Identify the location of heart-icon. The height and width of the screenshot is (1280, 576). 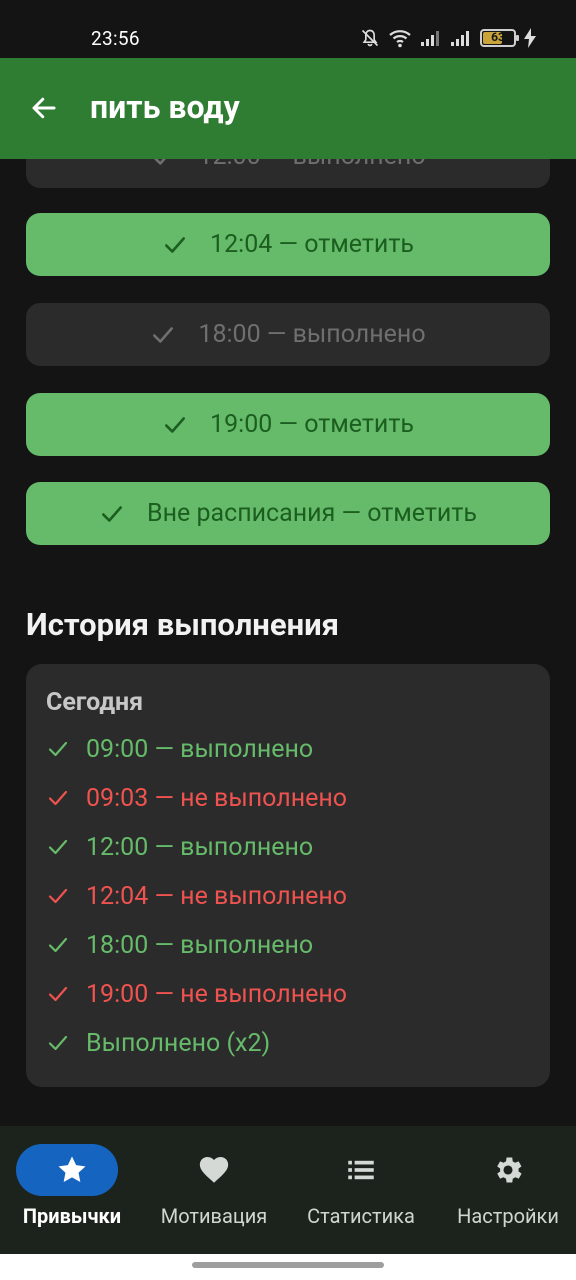
(214, 1170).